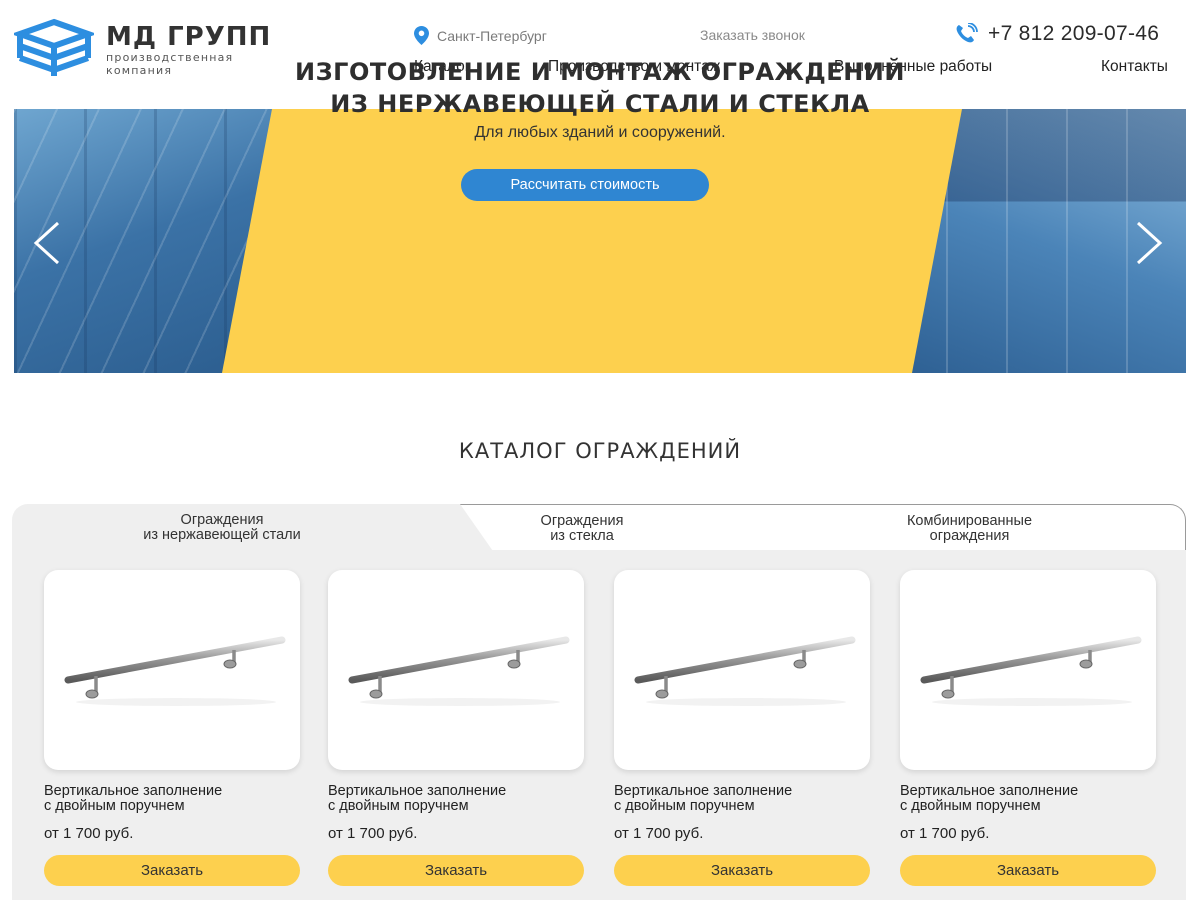 Image resolution: width=1200 pixels, height=900 pixels. Describe the element at coordinates (969, 521) in the screenshot. I see `tab-label-line-1: Комбинированные` at that location.